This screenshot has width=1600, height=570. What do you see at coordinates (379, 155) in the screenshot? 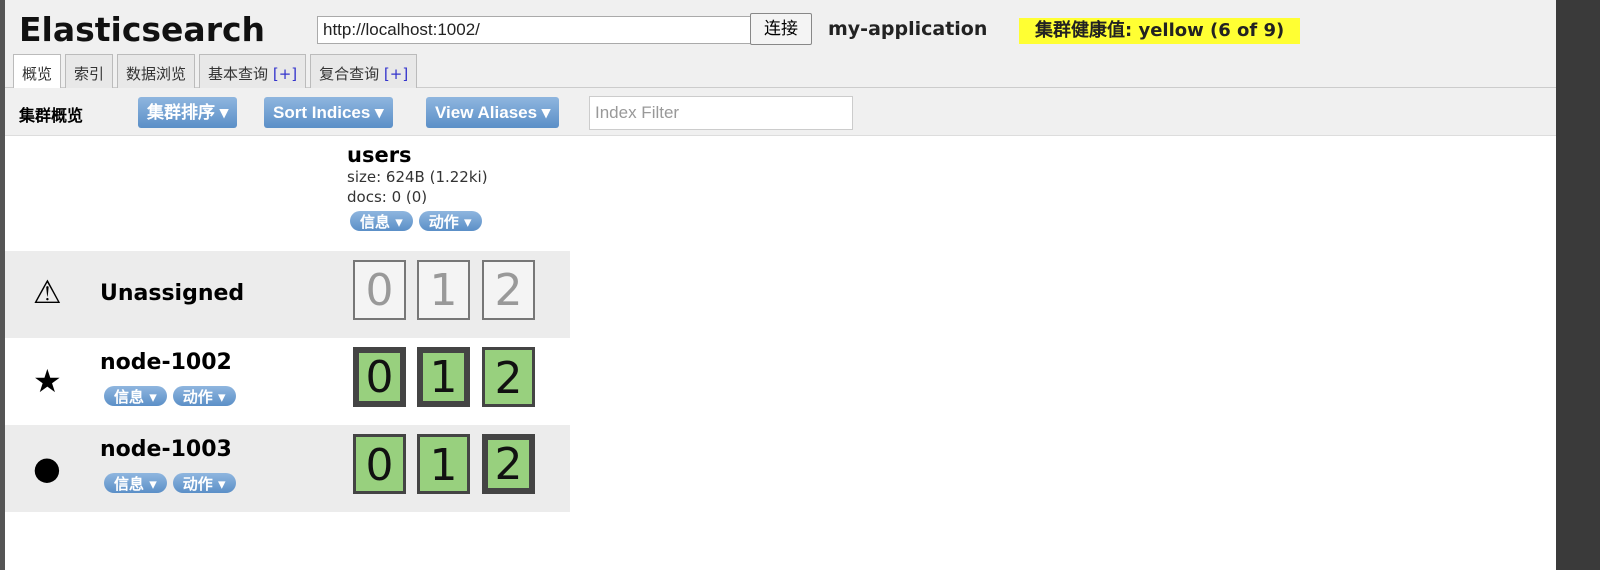
I see `index-name: users` at bounding box center [379, 155].